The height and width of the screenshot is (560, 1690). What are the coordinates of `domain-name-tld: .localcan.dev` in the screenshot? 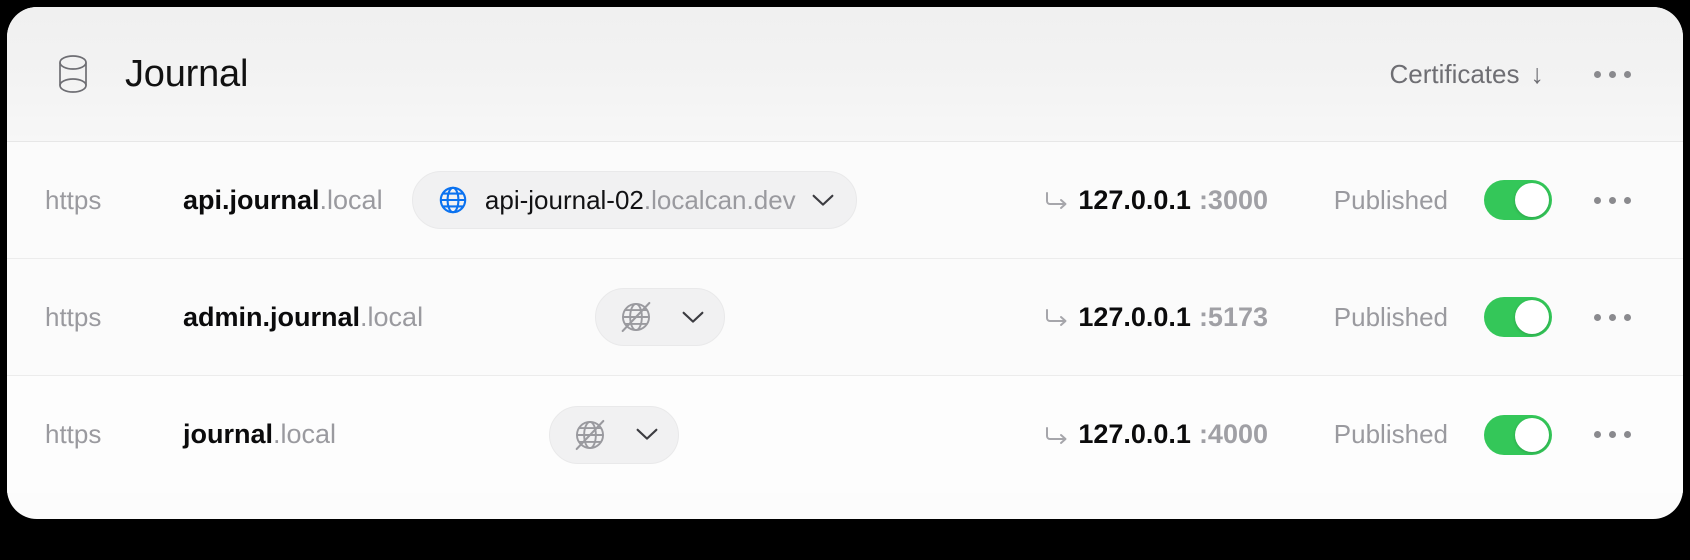 It's located at (719, 199).